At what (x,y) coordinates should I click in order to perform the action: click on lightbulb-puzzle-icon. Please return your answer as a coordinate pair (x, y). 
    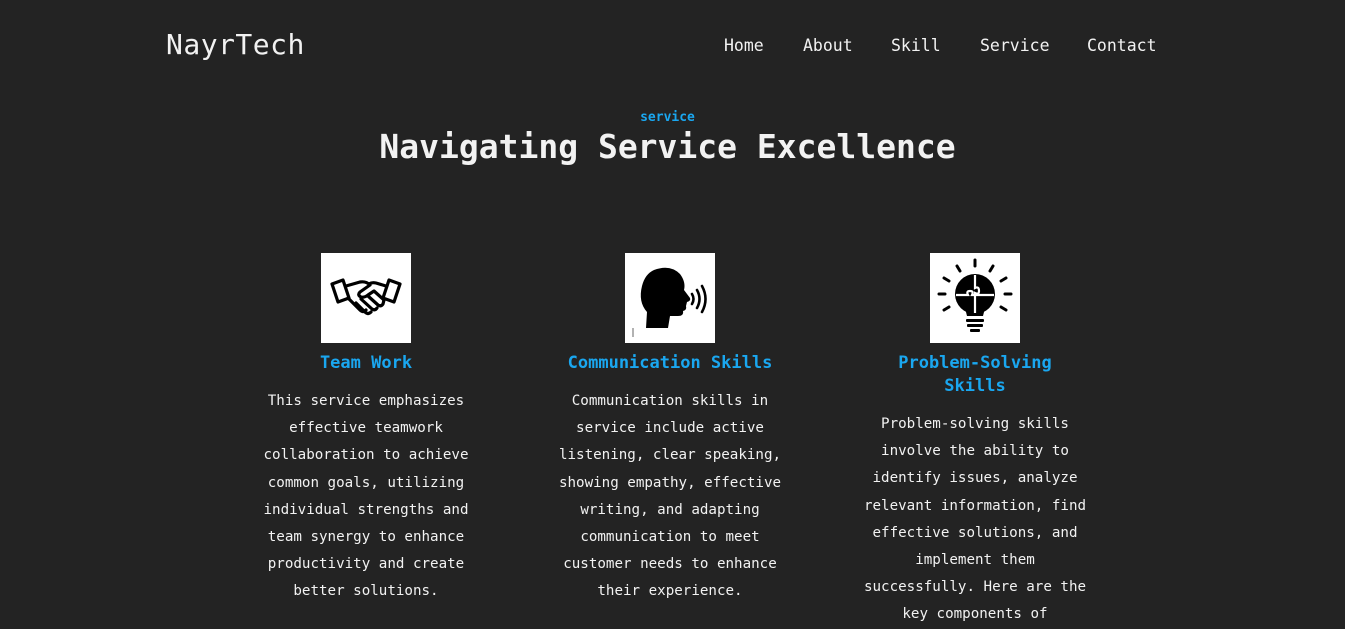
    Looking at the image, I should click on (975, 298).